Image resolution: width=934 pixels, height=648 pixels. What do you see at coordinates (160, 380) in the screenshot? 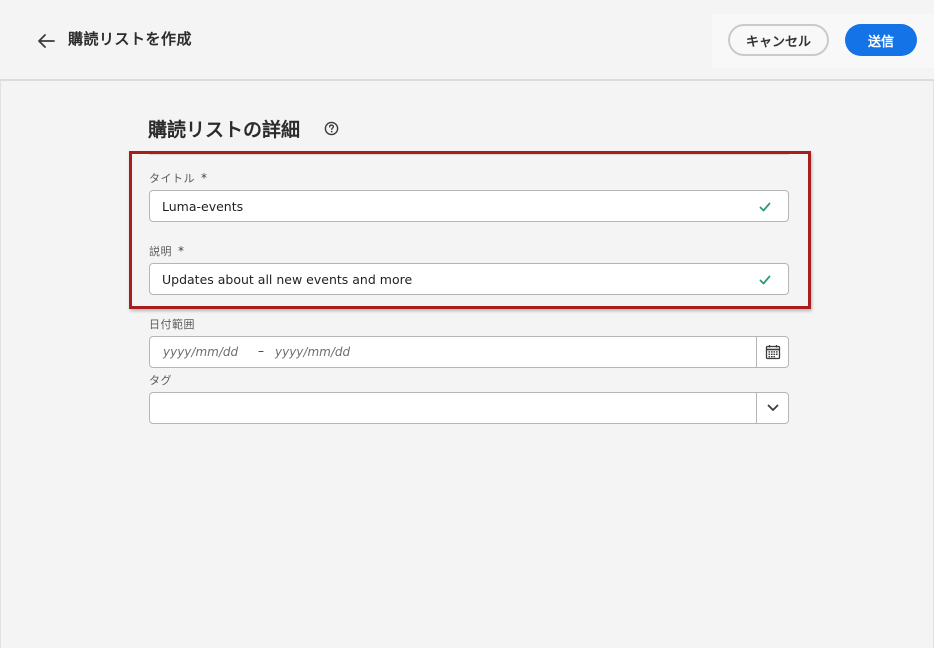
I see `tags-label: タグ` at bounding box center [160, 380].